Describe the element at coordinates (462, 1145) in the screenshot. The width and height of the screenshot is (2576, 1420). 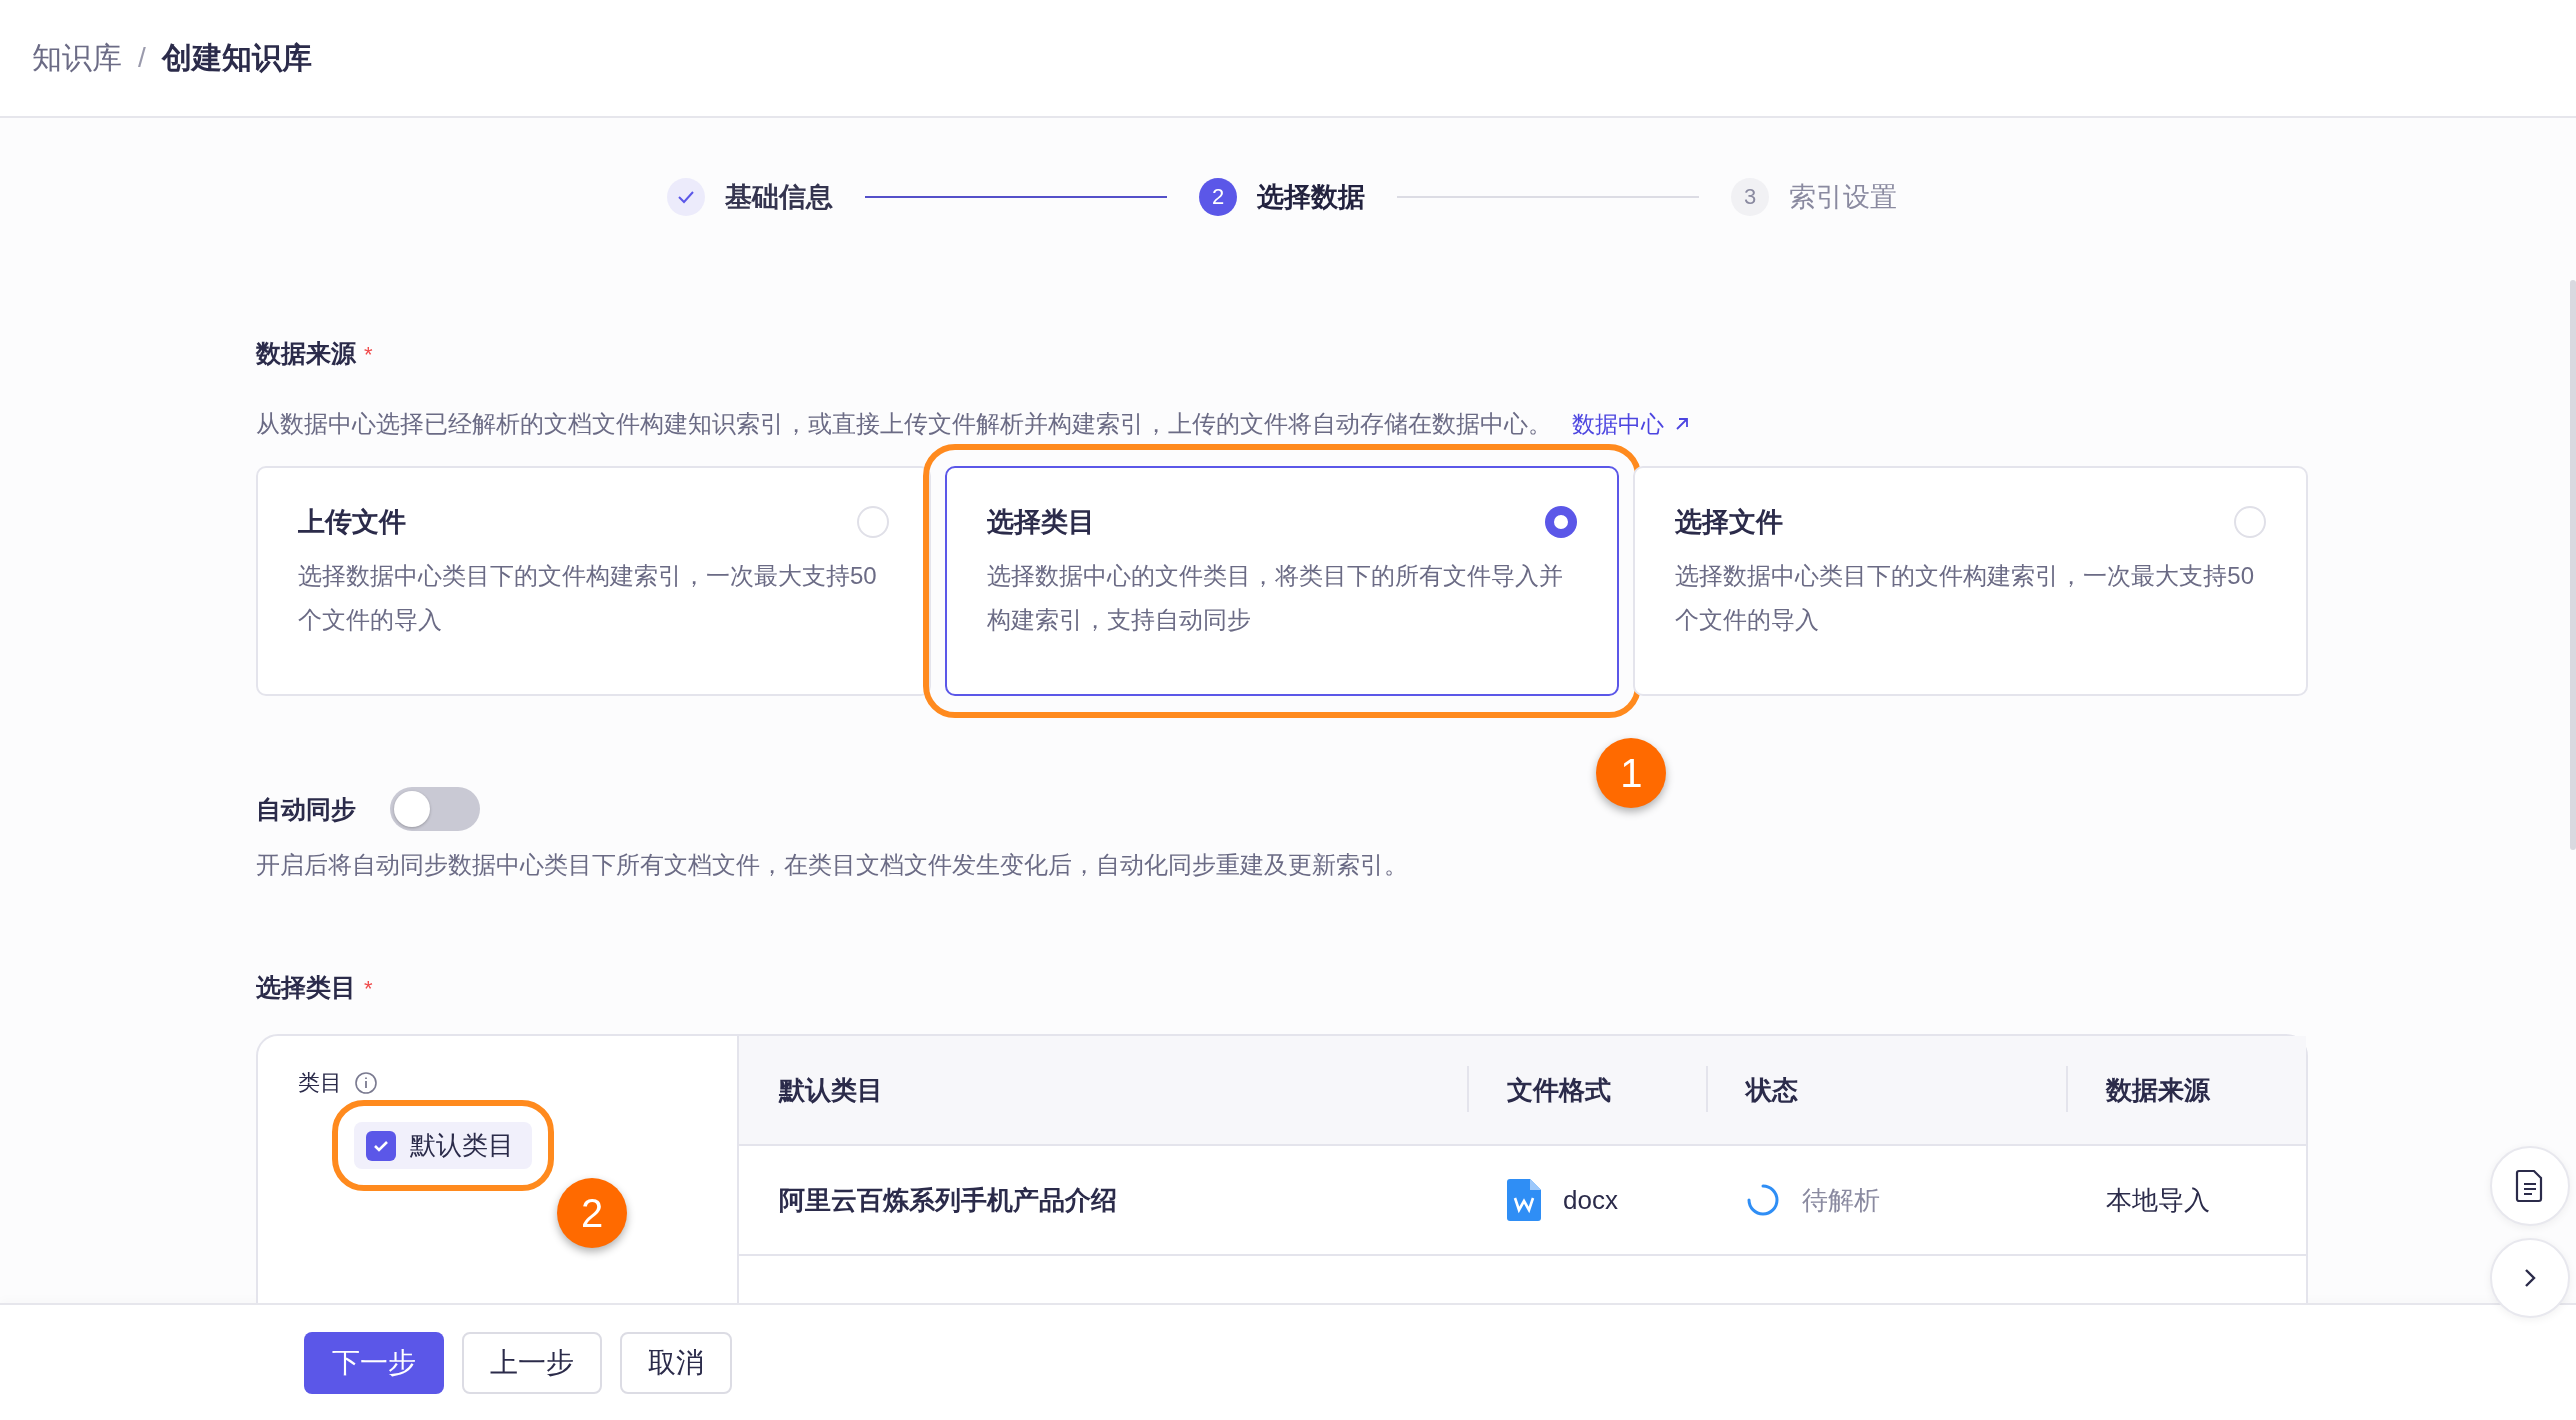
I see `category-name: 默认类目` at that location.